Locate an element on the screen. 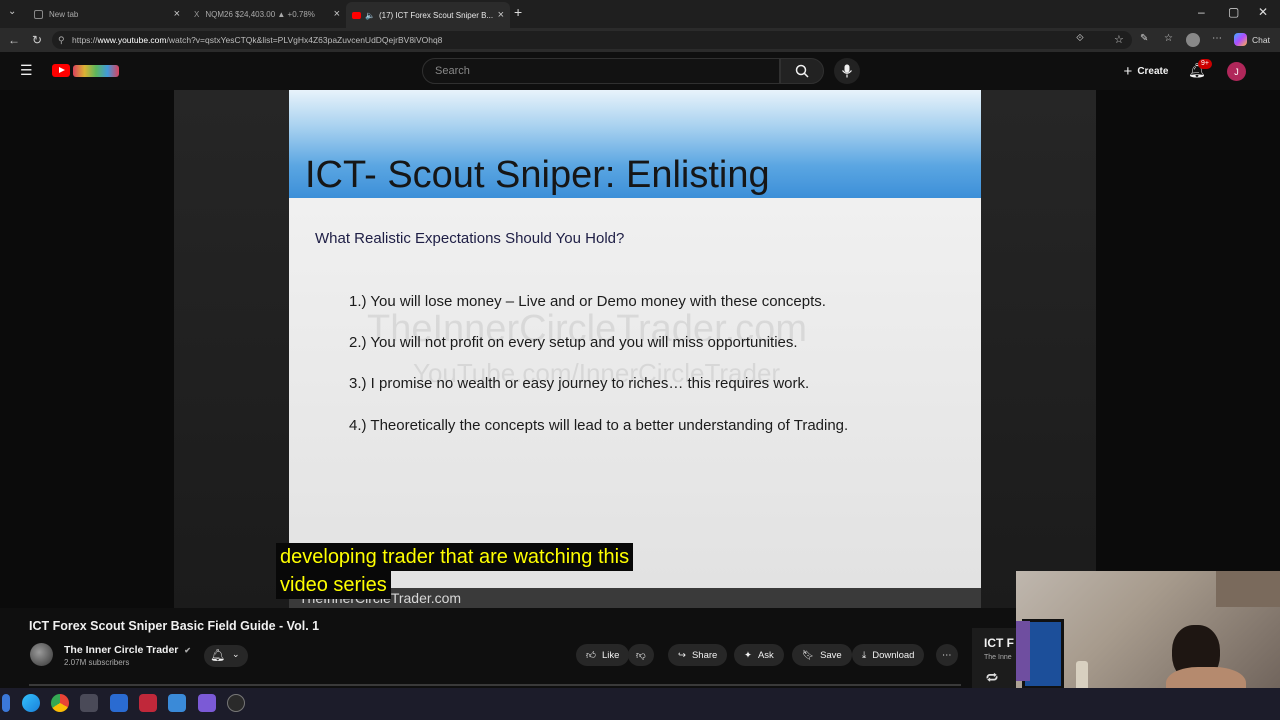 The width and height of the screenshot is (1280, 720). os-taskbar is located at coordinates (640, 704).